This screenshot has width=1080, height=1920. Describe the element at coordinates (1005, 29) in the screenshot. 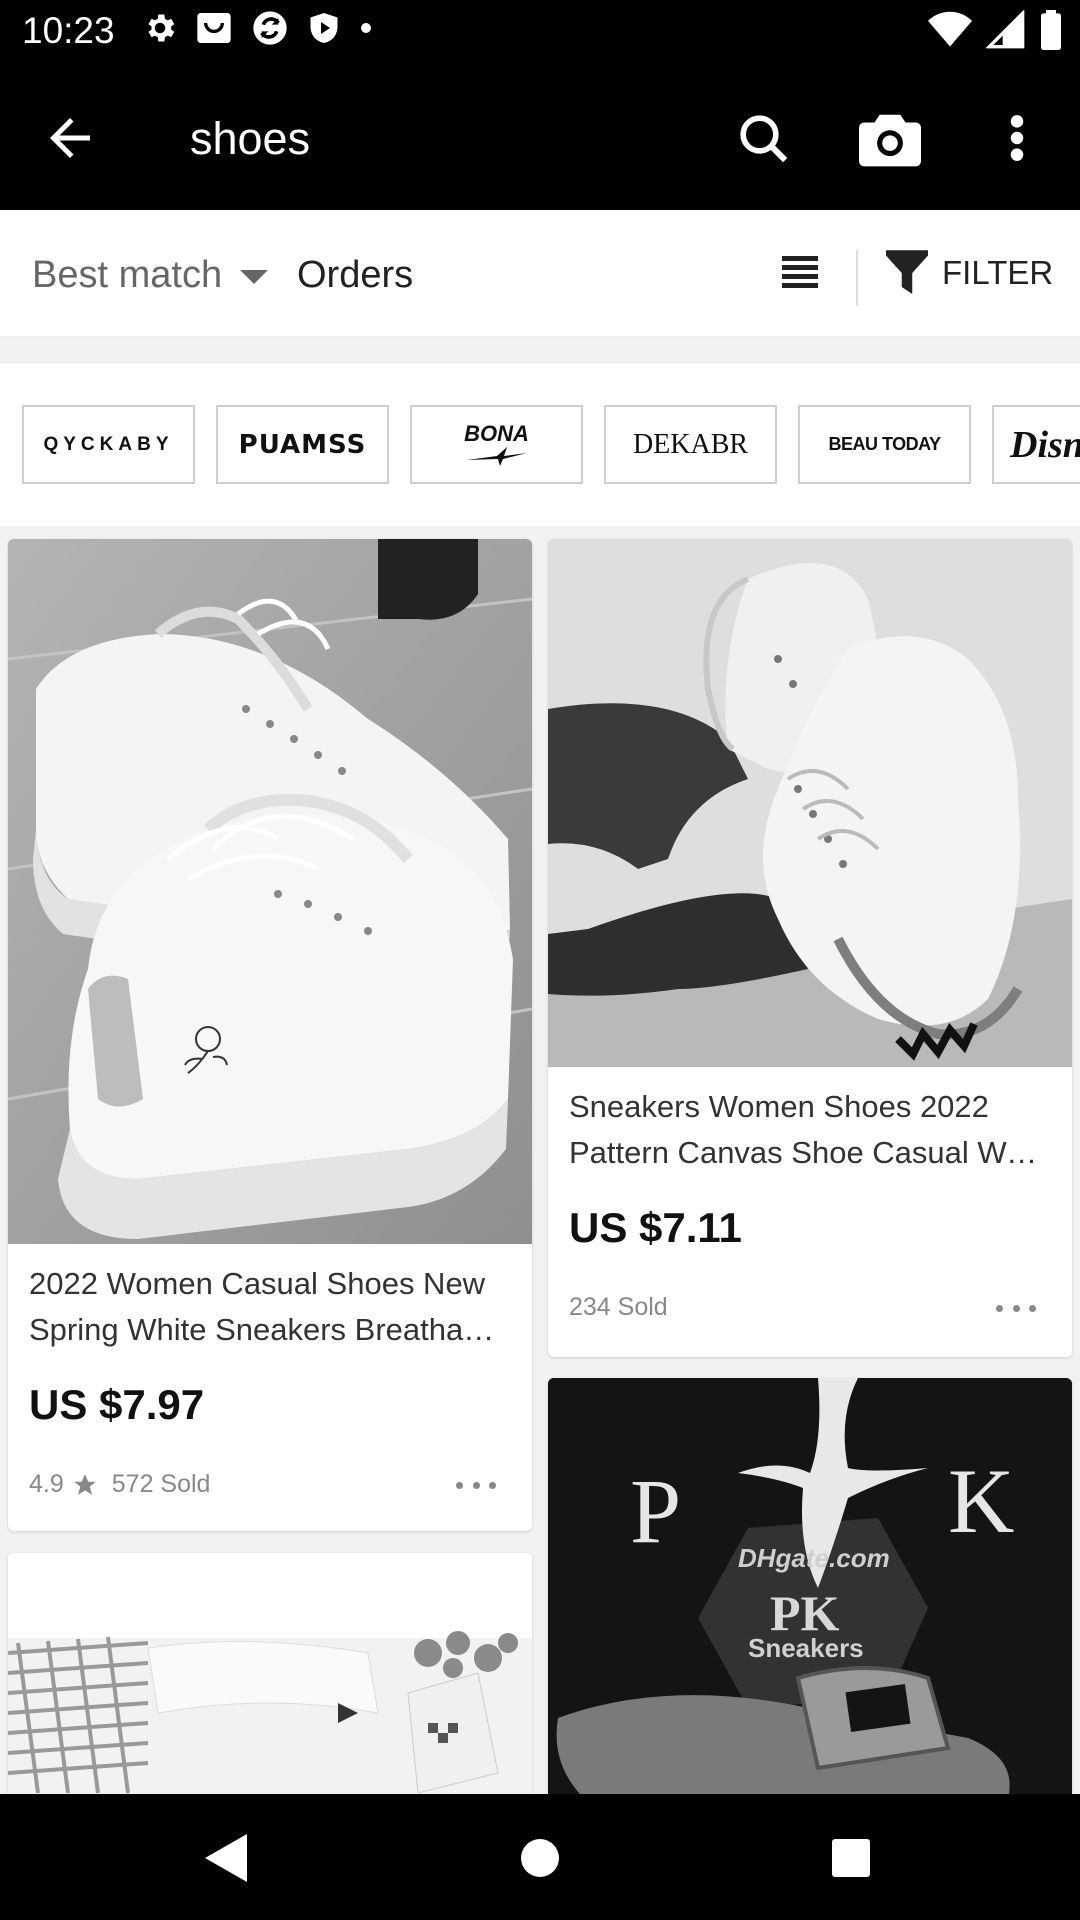

I see `signal-icon` at that location.